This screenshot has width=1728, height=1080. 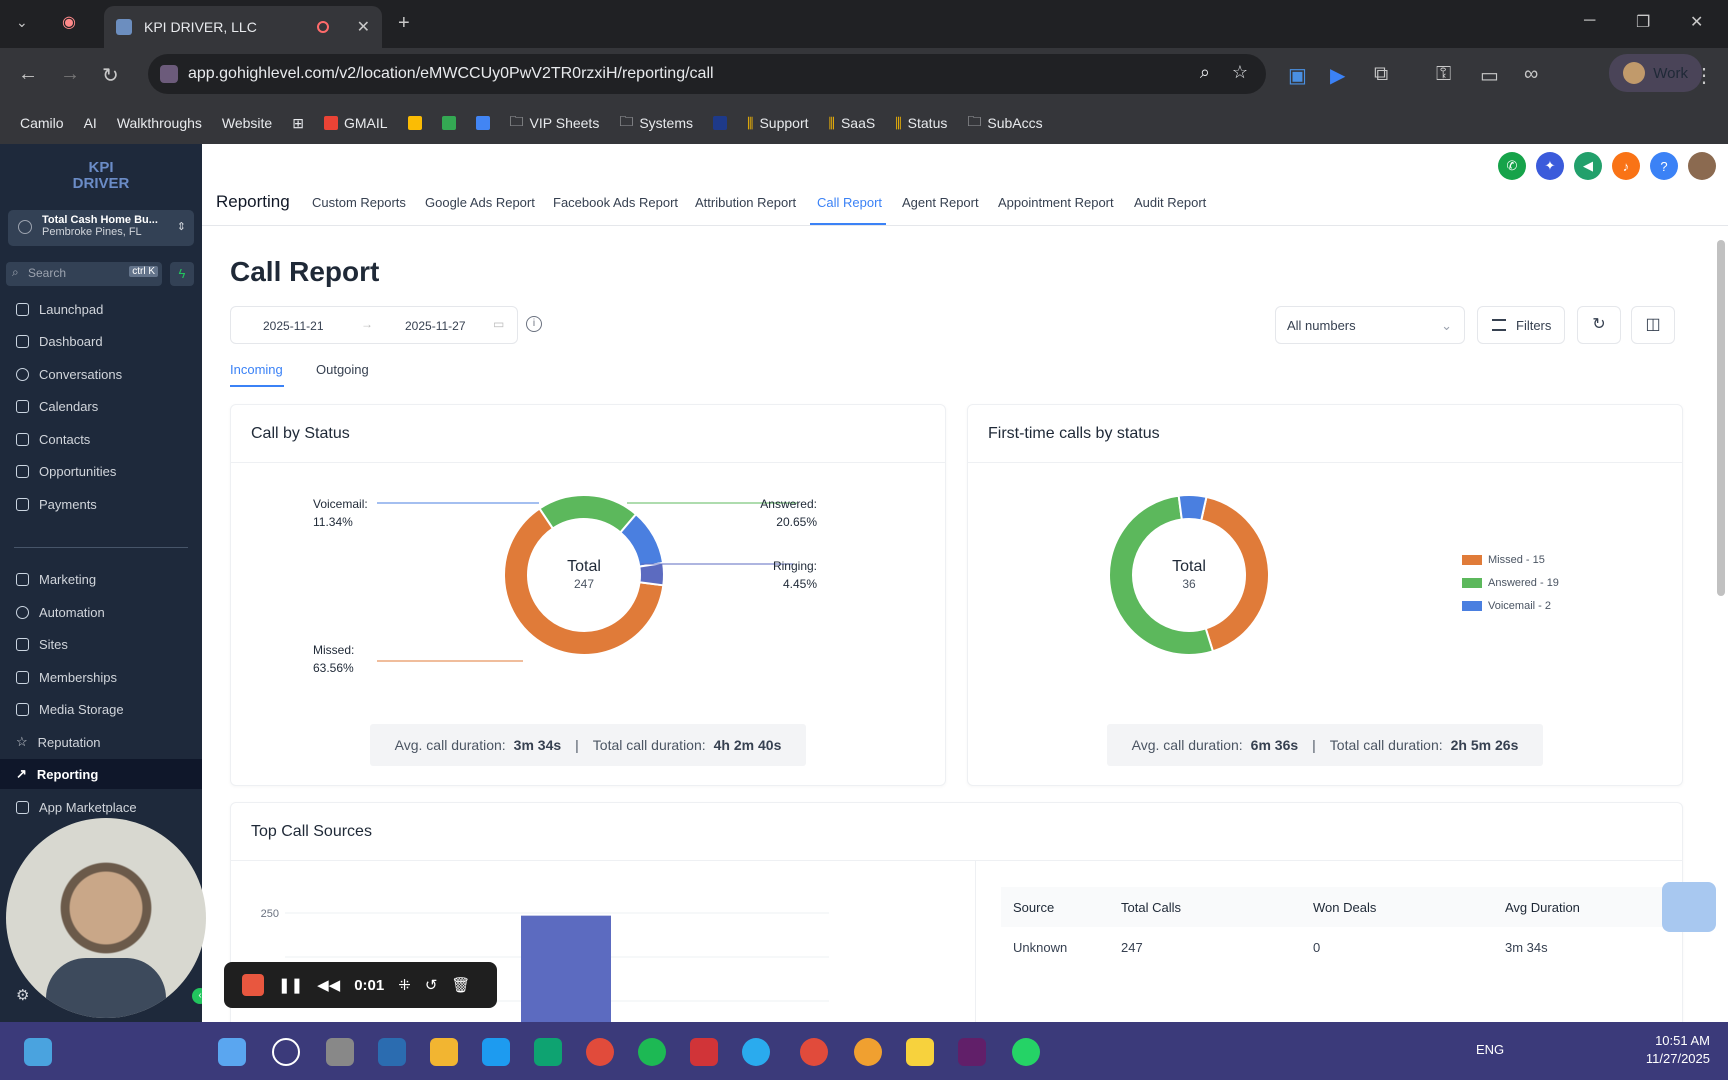 What do you see at coordinates (1004, 123) in the screenshot?
I see `bookmark-subaccs: 🗀 SubAccs` at bounding box center [1004, 123].